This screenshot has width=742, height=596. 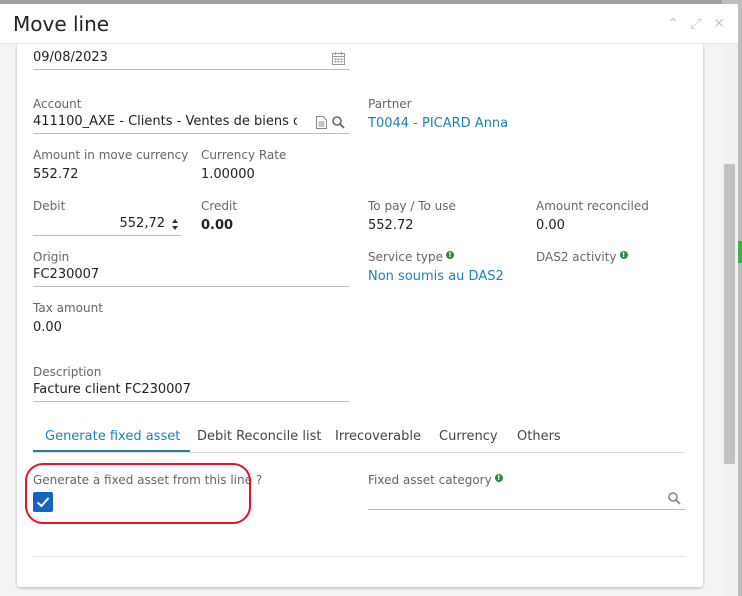 What do you see at coordinates (56, 174) in the screenshot?
I see `amount-move-currency-value: 552.72` at bounding box center [56, 174].